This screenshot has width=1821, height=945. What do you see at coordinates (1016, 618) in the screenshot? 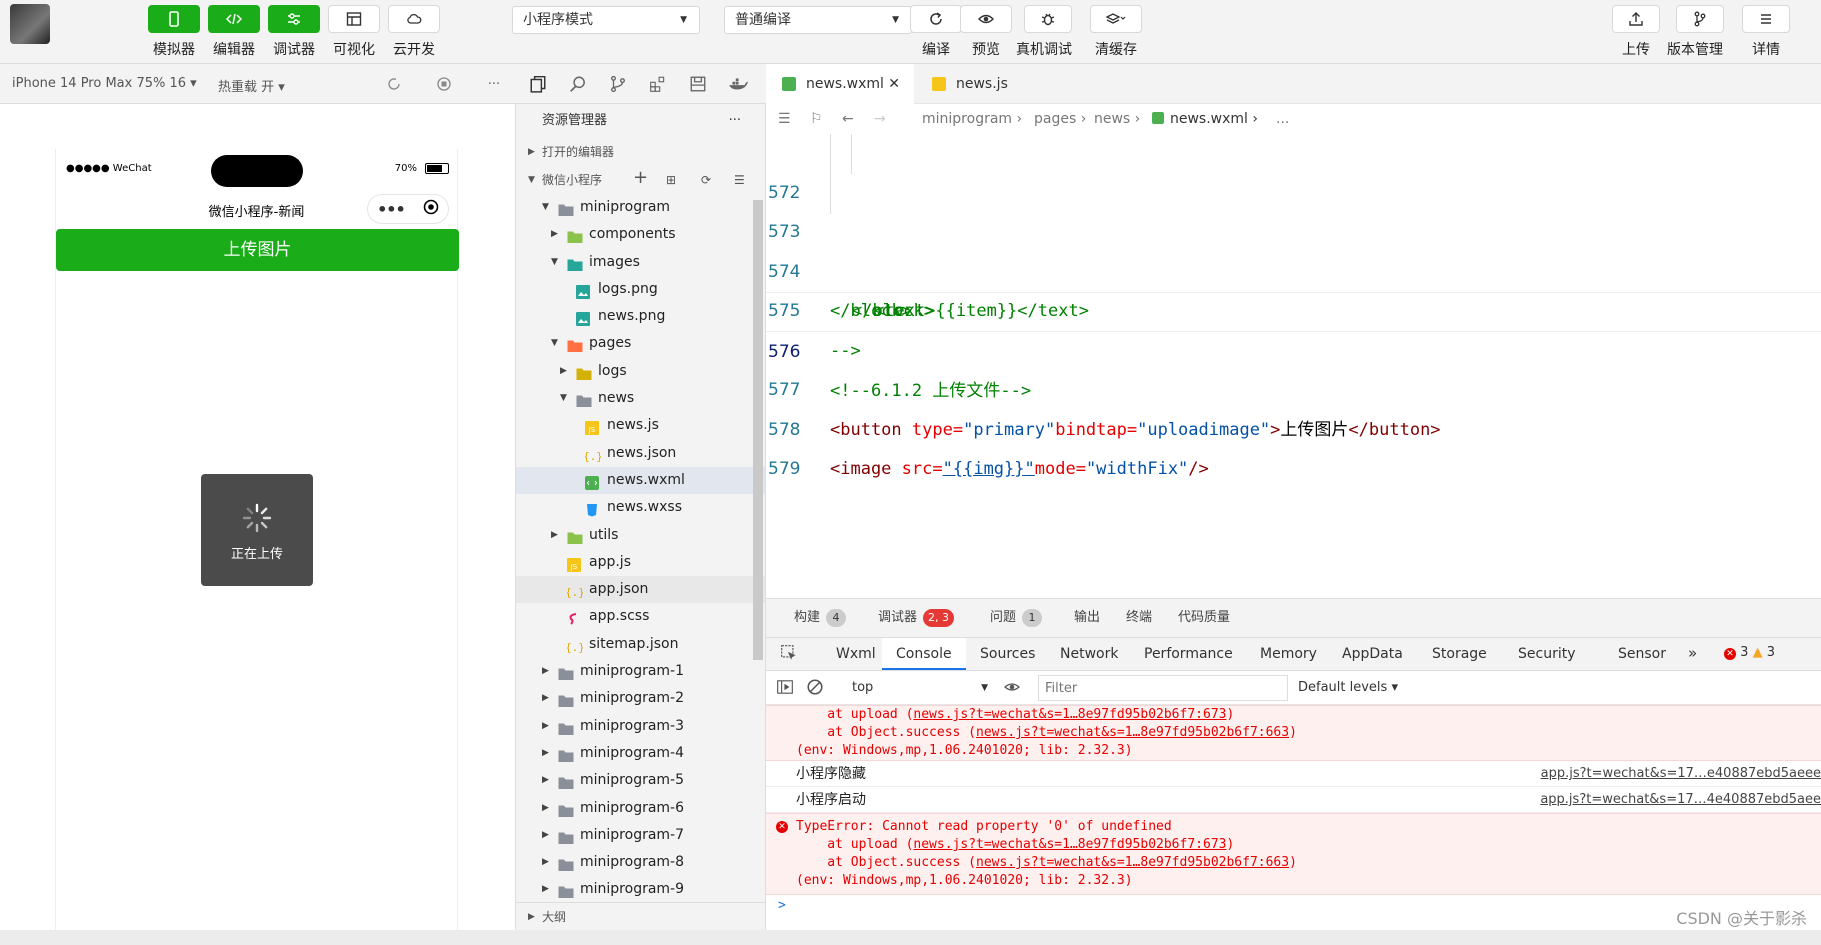
I see `tab-problems: 问题 1` at bounding box center [1016, 618].